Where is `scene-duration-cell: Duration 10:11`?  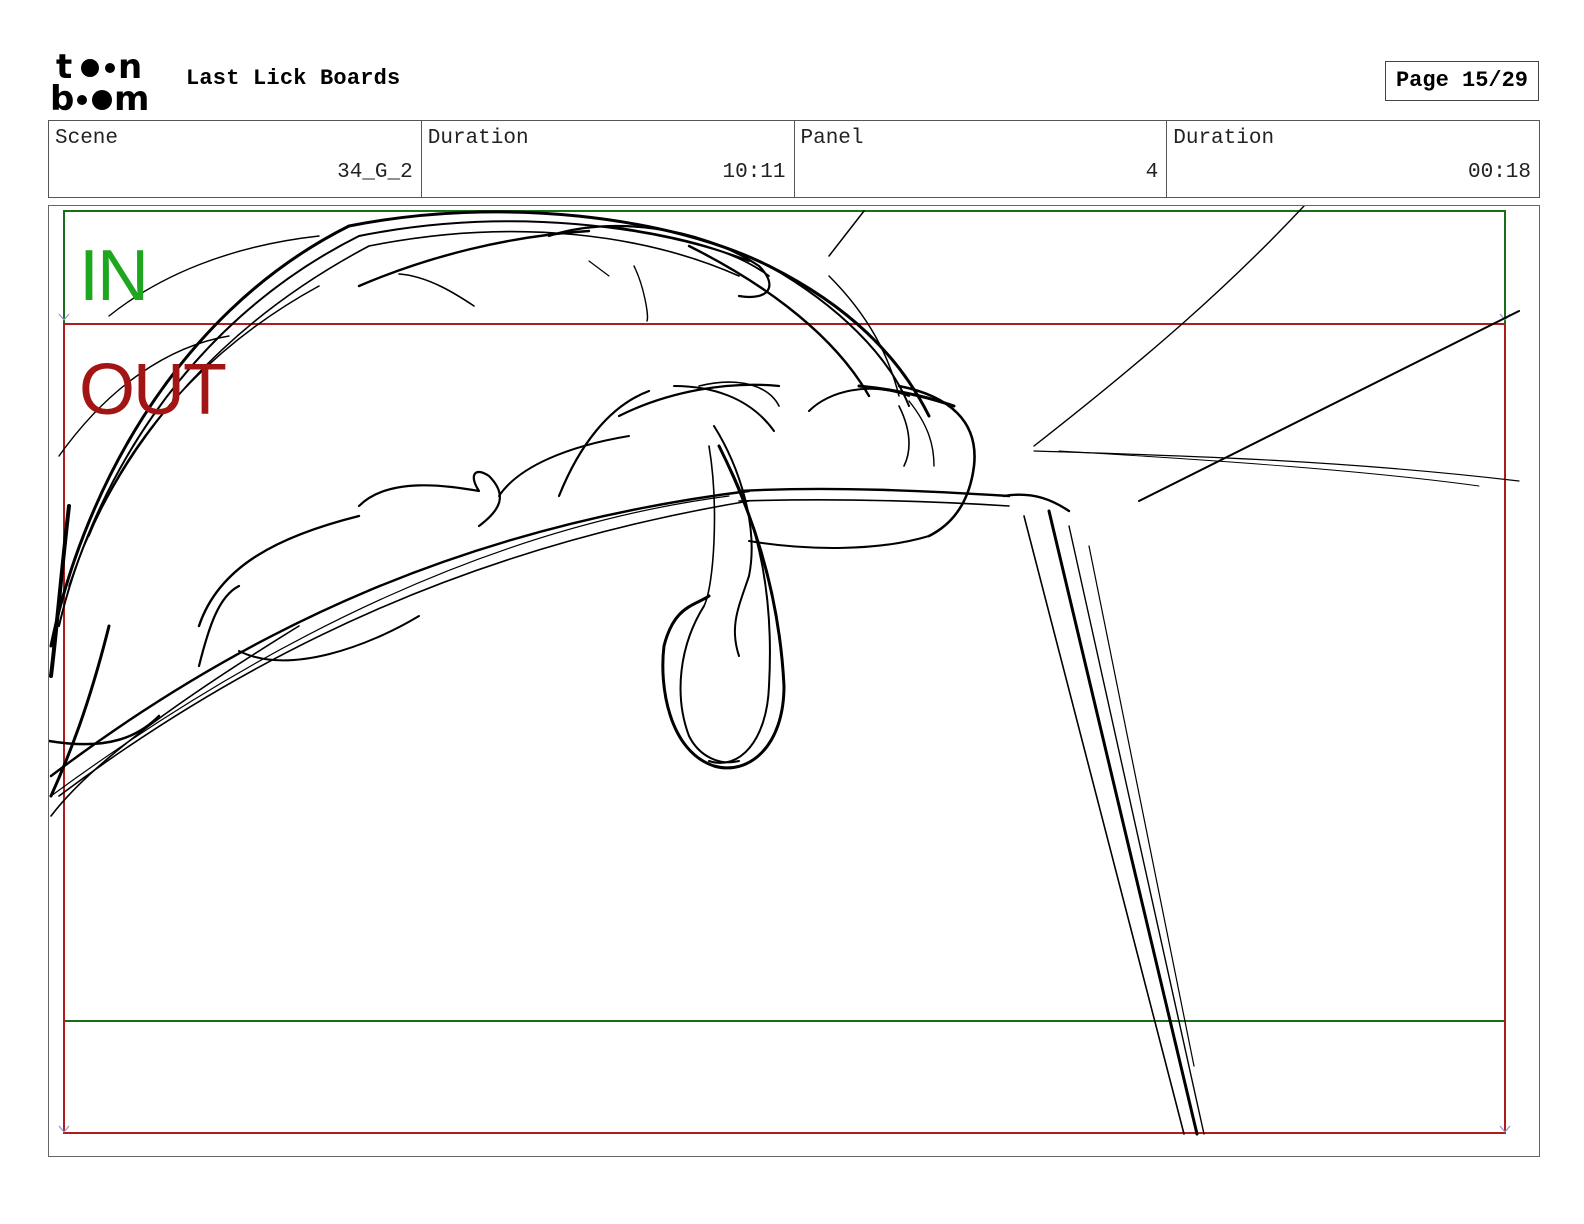
scene-duration-cell: Duration 10:11 is located at coordinates (608, 159).